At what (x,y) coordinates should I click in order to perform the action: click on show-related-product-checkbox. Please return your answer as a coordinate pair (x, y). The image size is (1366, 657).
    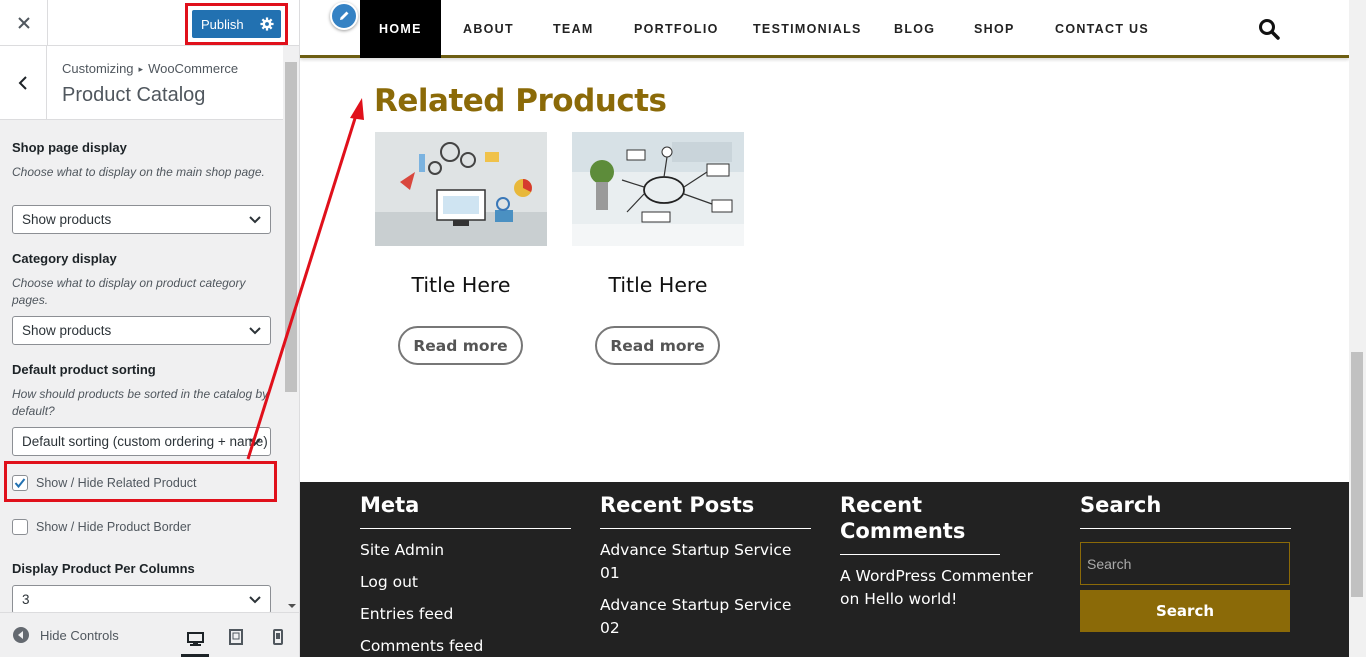
    Looking at the image, I should click on (20, 483).